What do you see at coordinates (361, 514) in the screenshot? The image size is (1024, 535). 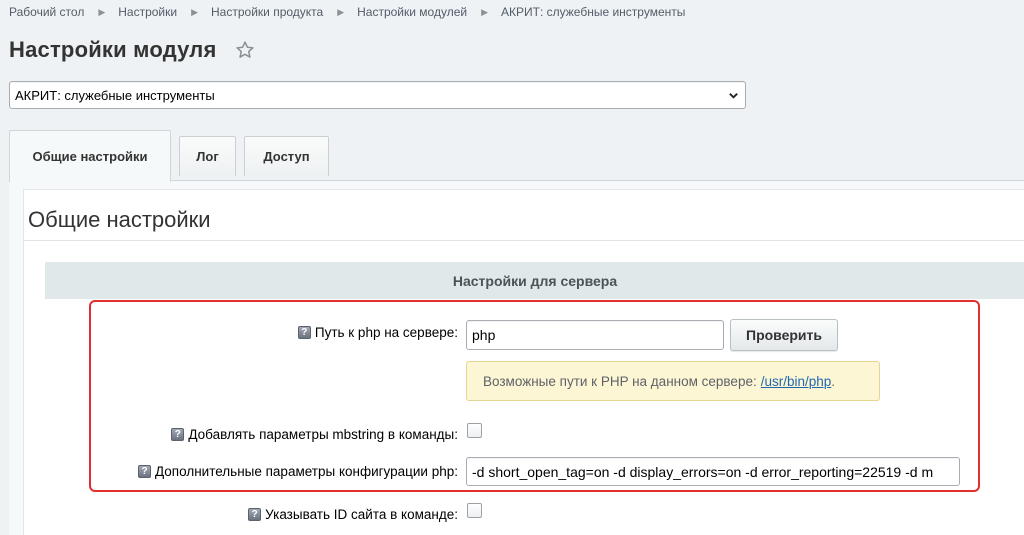 I see `site-id-label: Указывать ID сайта в команде:` at bounding box center [361, 514].